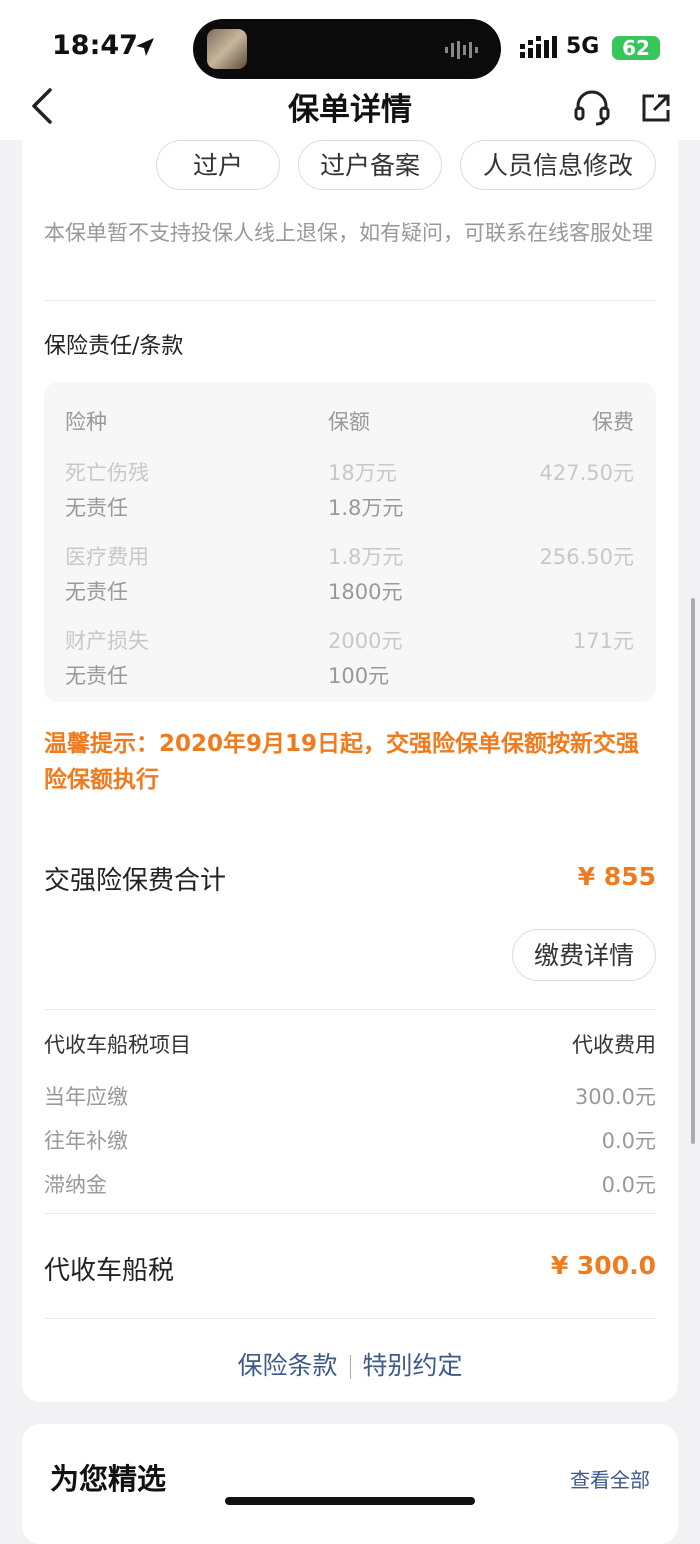 The image size is (700, 1544). I want to click on vehicle-tax-total-amount: ¥ 300.0, so click(603, 1265).